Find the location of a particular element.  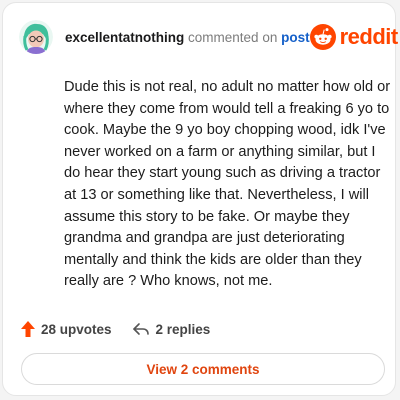

comment-actions: 28 upvotes 2 replies is located at coordinates (115, 329).